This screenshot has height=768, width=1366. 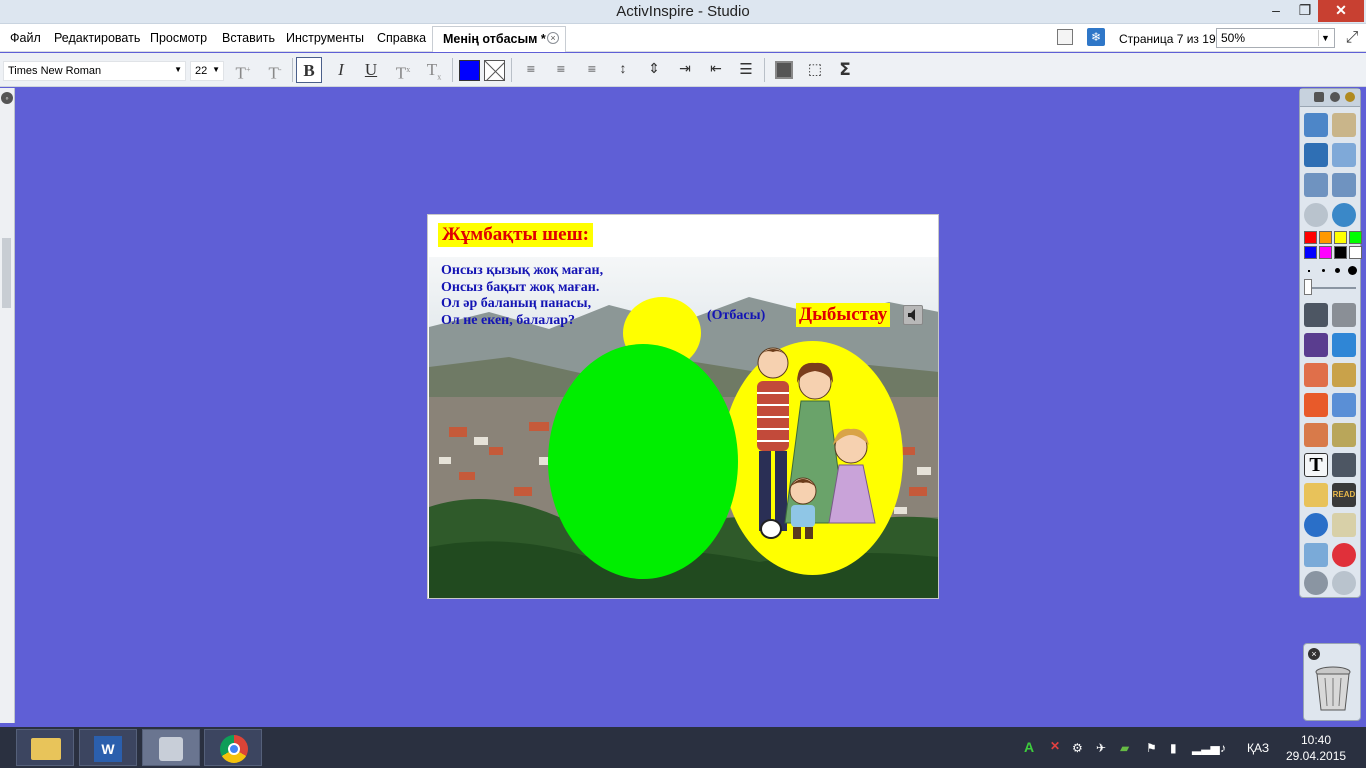 What do you see at coordinates (1344, 345) in the screenshot?
I see `highlighter-icon` at bounding box center [1344, 345].